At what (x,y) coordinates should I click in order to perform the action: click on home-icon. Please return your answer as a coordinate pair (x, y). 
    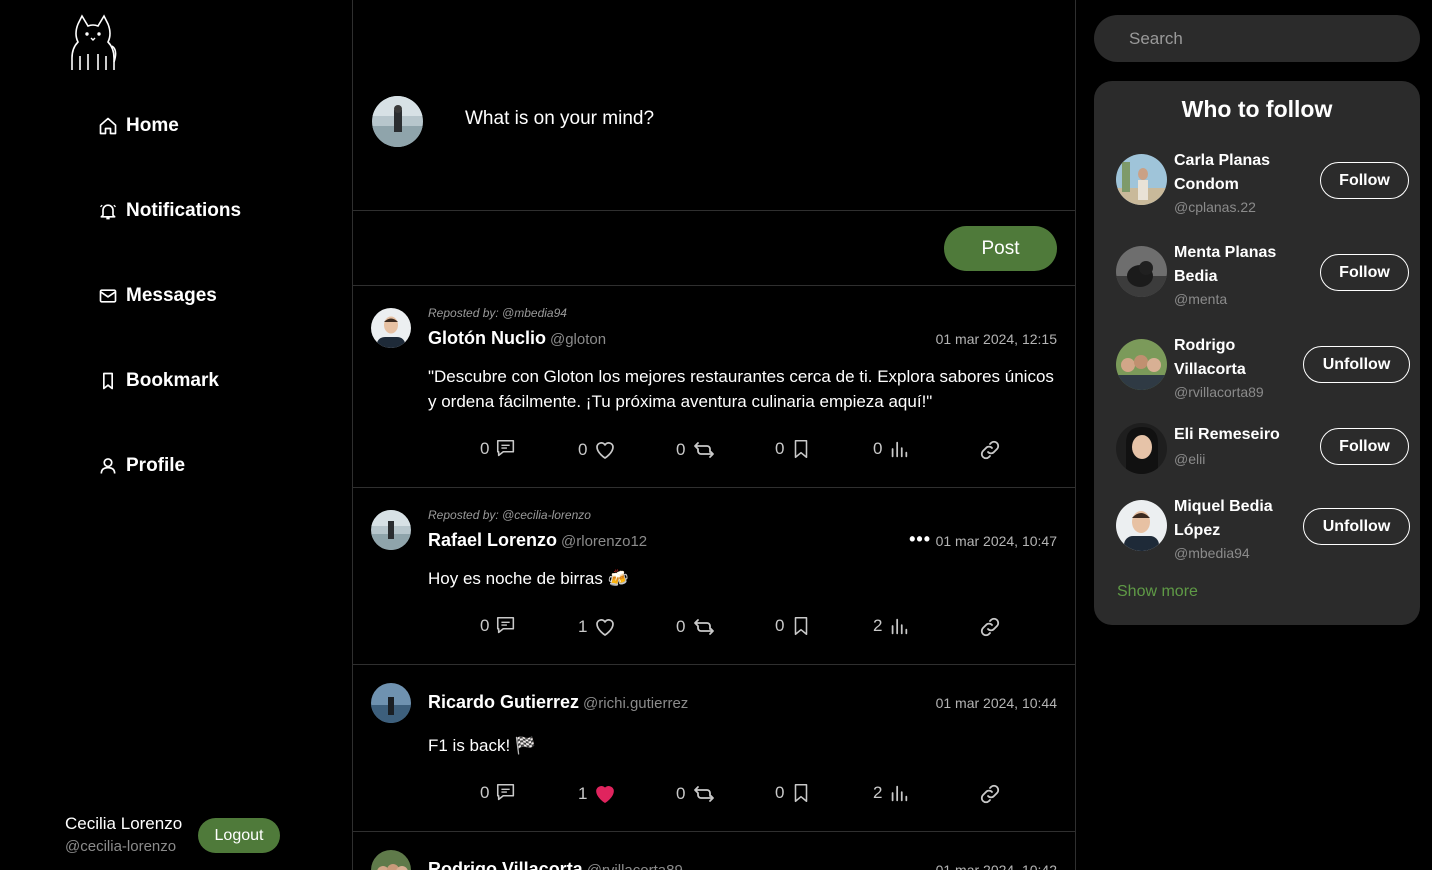
    Looking at the image, I should click on (108, 126).